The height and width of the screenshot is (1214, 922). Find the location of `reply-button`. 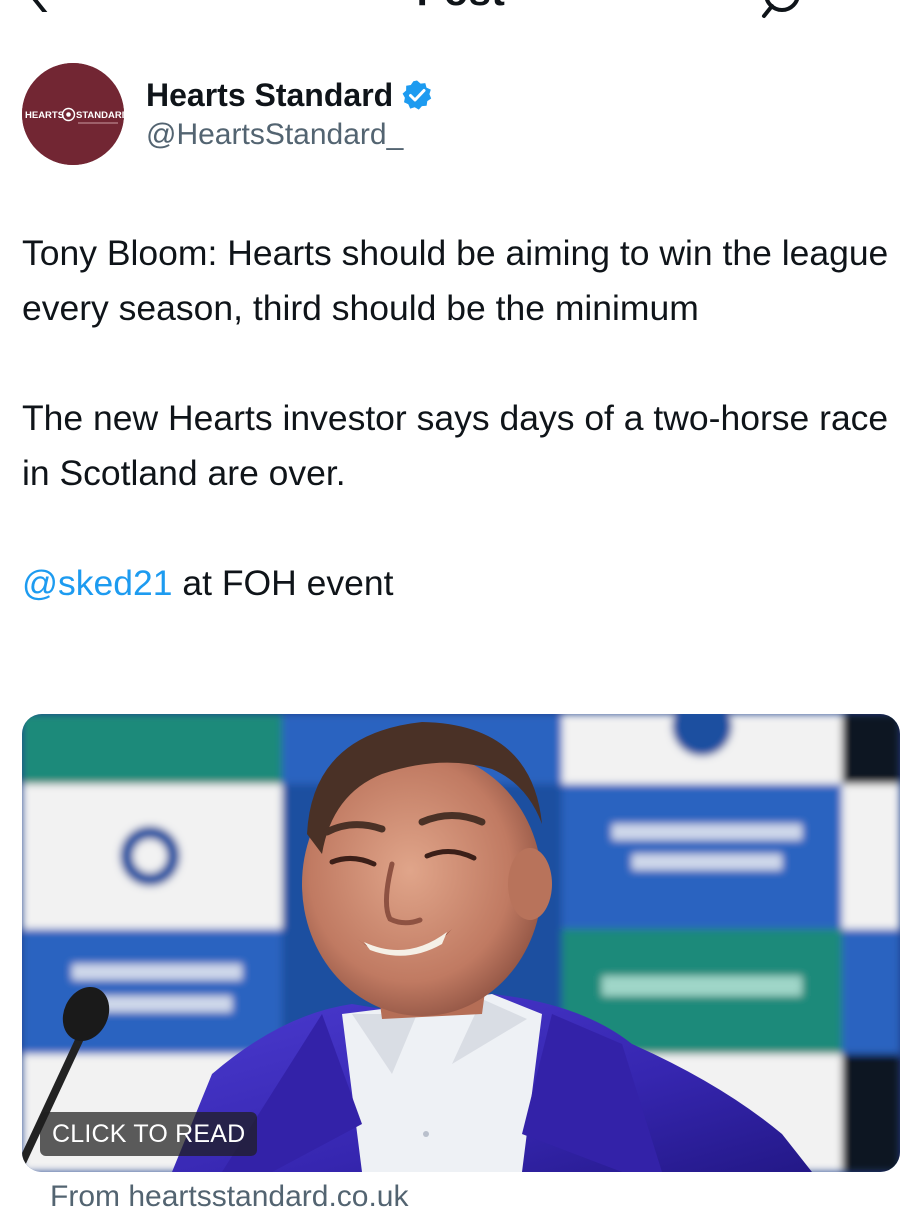

reply-button is located at coordinates (780, 10).